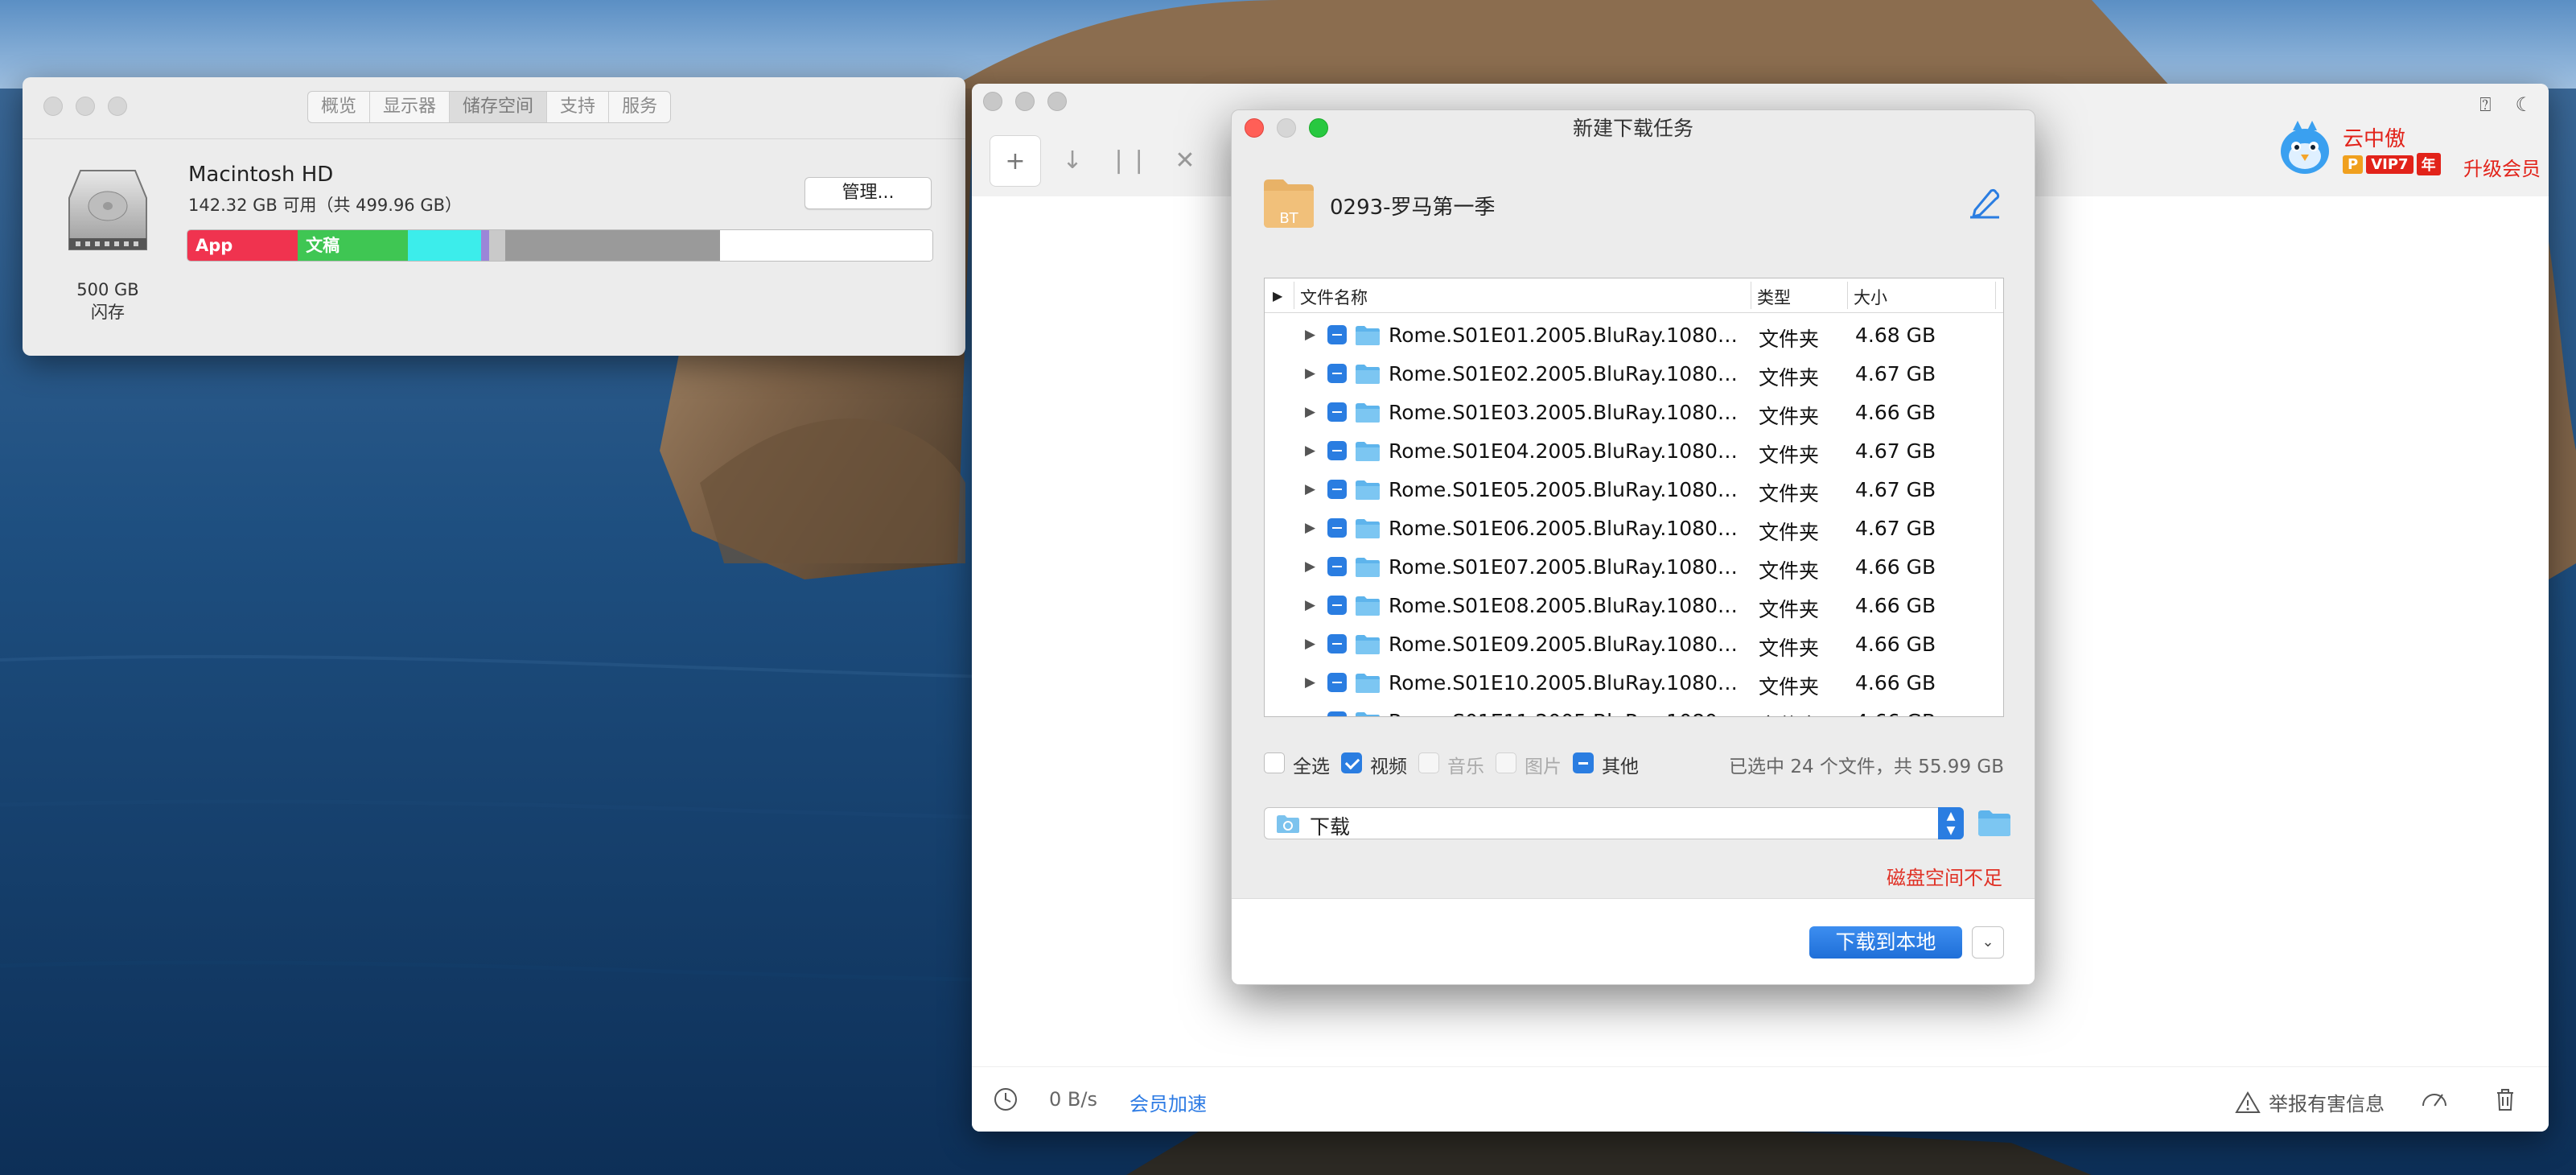  Describe the element at coordinates (2524, 105) in the screenshot. I see `moon-icon: ☾` at that location.